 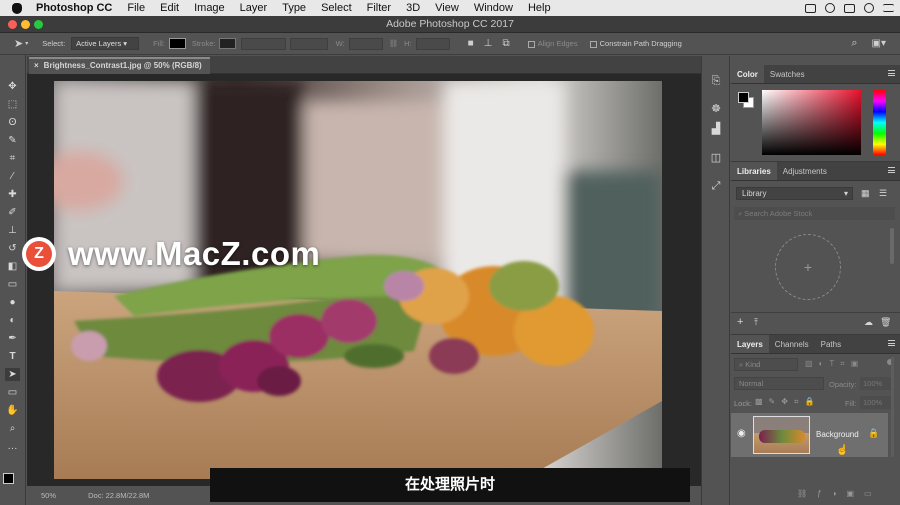 I want to click on hand-tool-icon: ✋, so click(x=12, y=410).